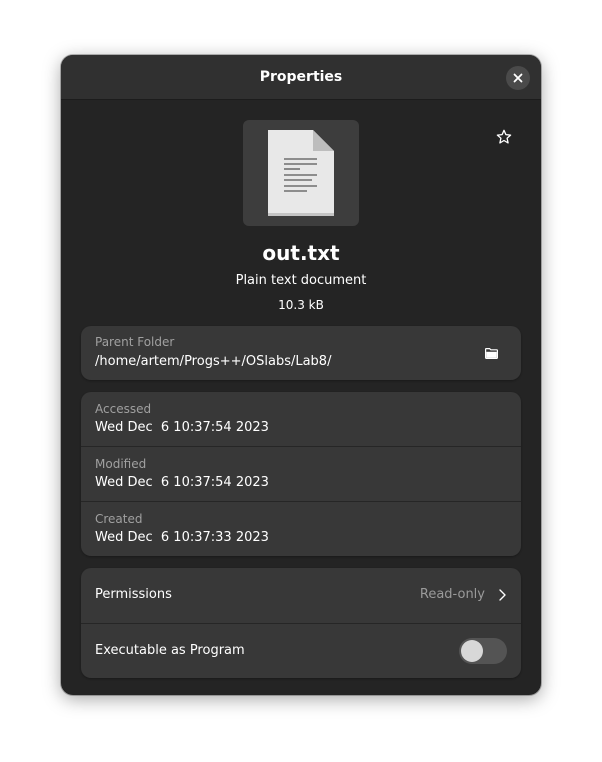  I want to click on parent-folder-path: /home/artem/Progs++/OSlabs/Lab8/, so click(213, 362).